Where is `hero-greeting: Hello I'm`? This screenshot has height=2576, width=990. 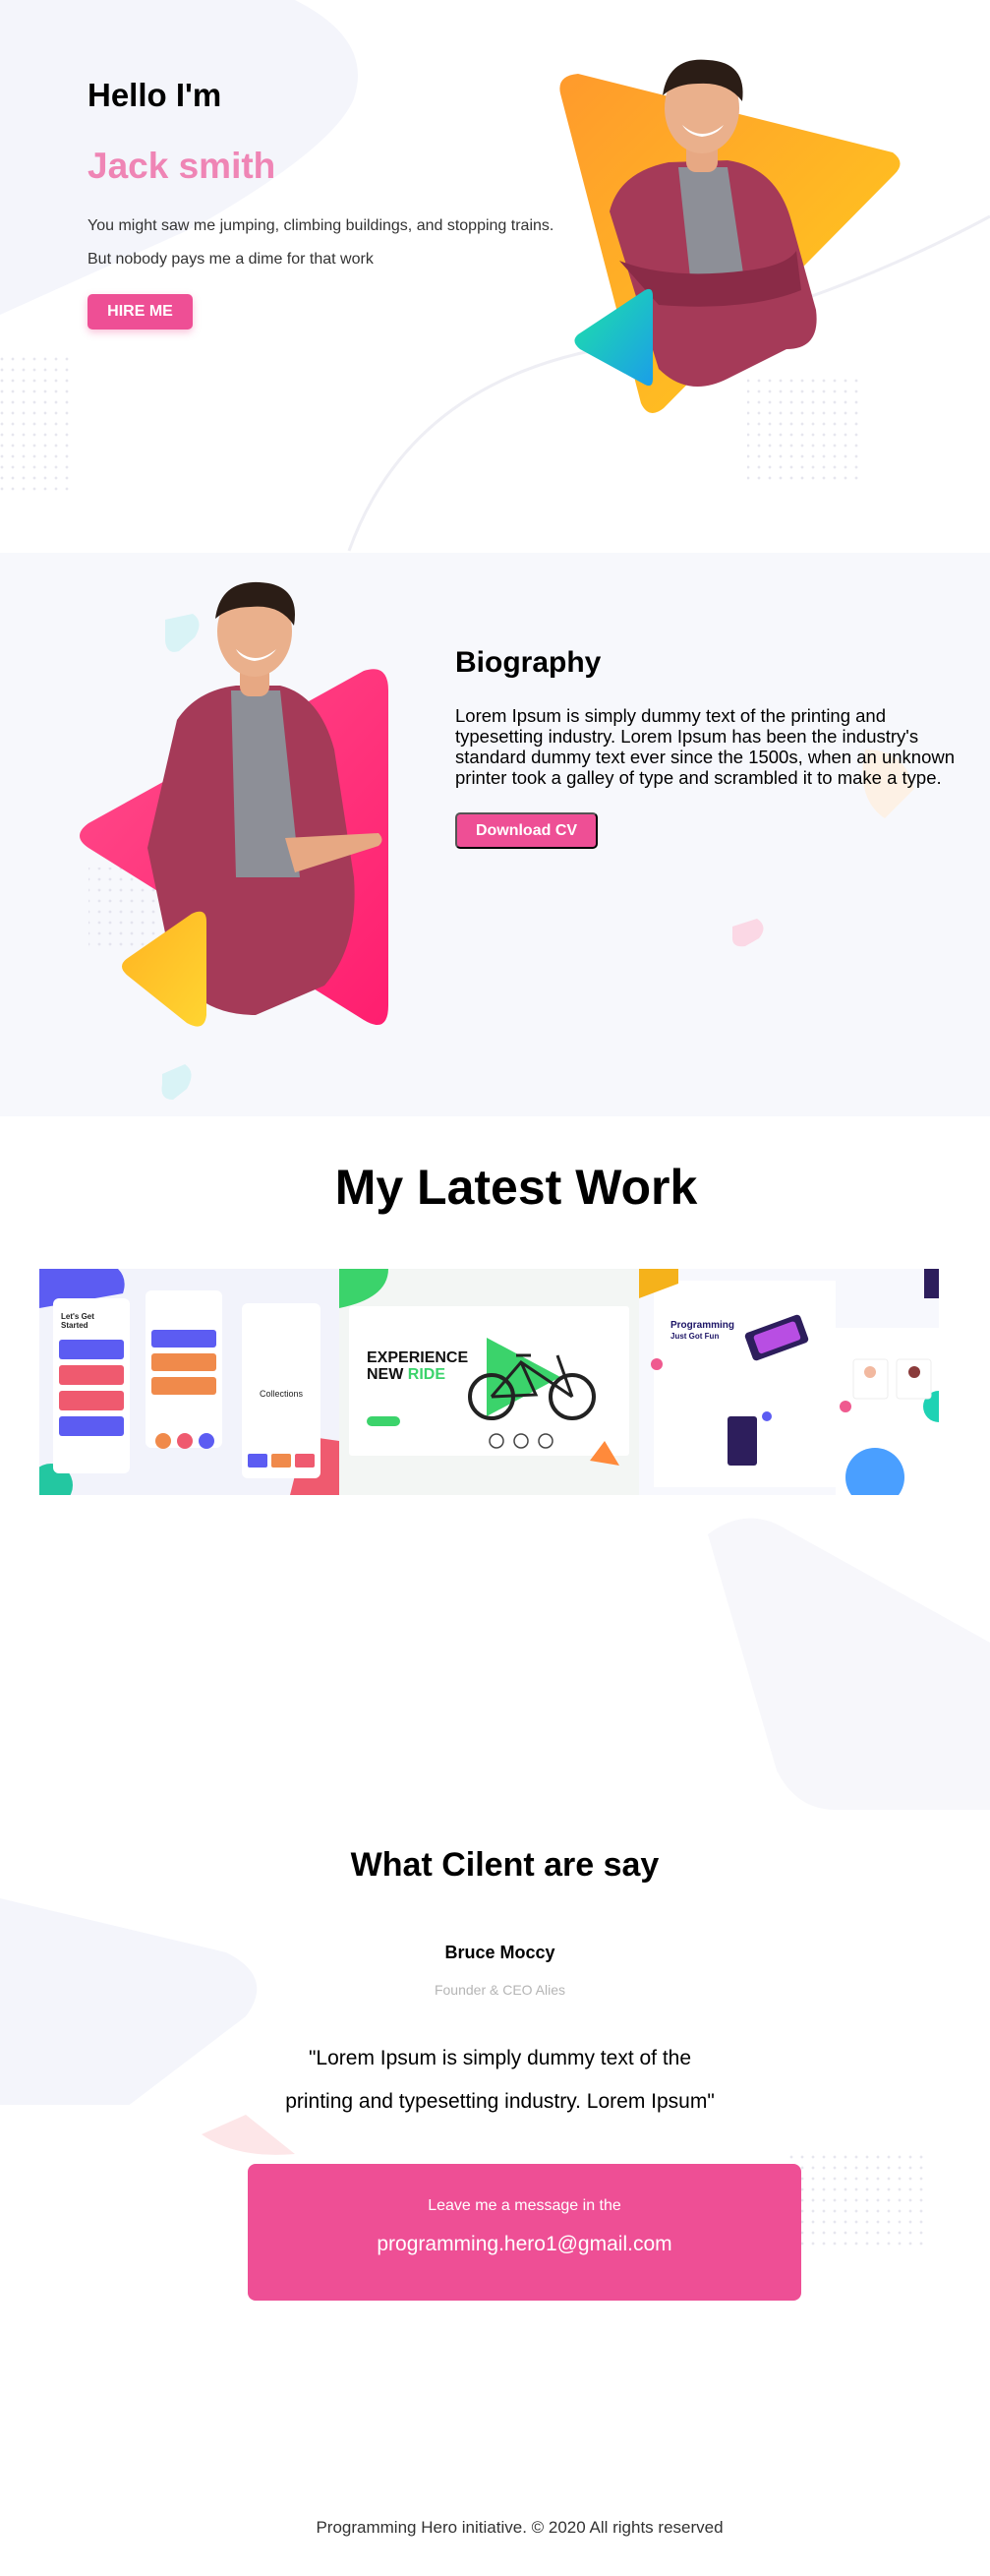
hero-greeting: Hello I'm is located at coordinates (154, 95).